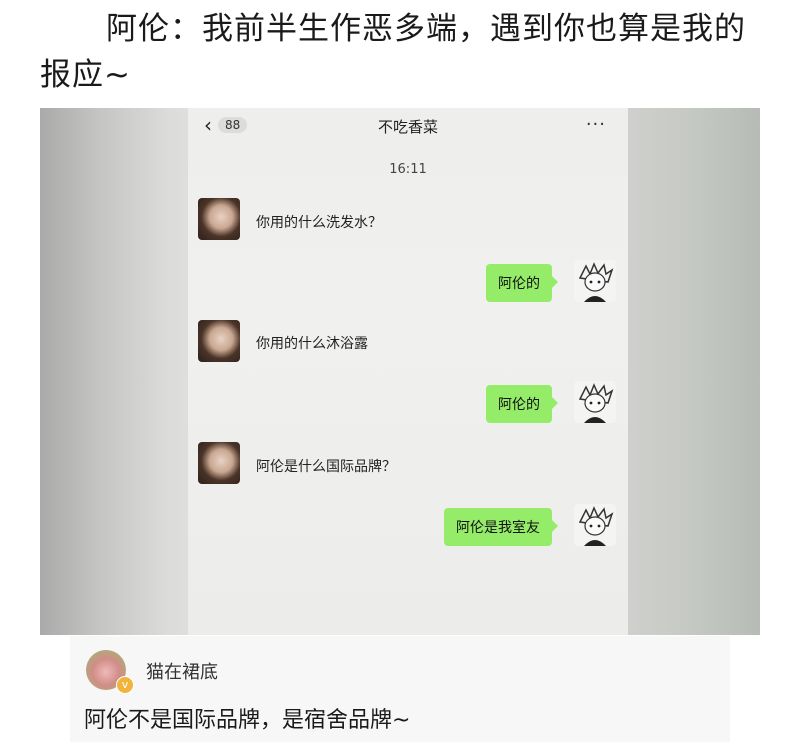 This screenshot has width=800, height=742. What do you see at coordinates (326, 467) in the screenshot?
I see `incoming-message: 阿伦是什么国际品牌？` at bounding box center [326, 467].